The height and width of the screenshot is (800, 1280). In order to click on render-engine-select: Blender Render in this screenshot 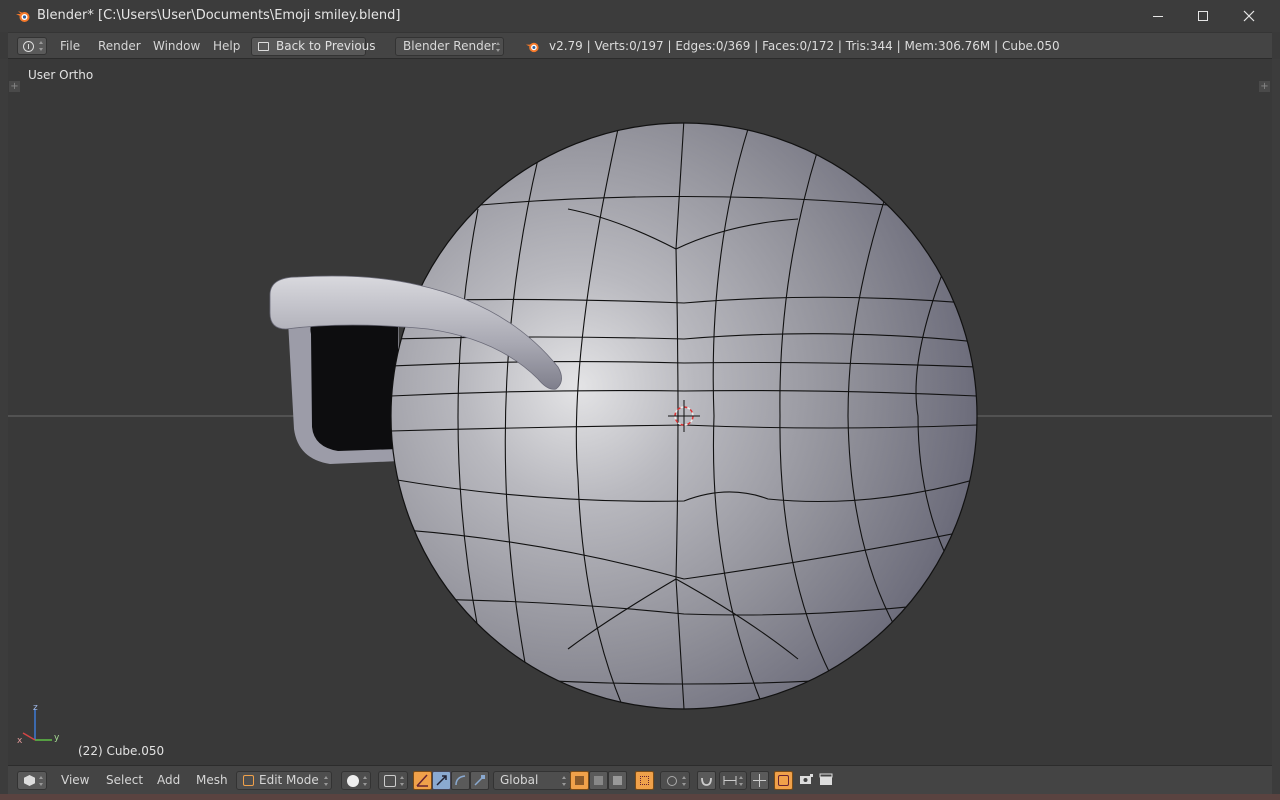, I will do `click(449, 46)`.